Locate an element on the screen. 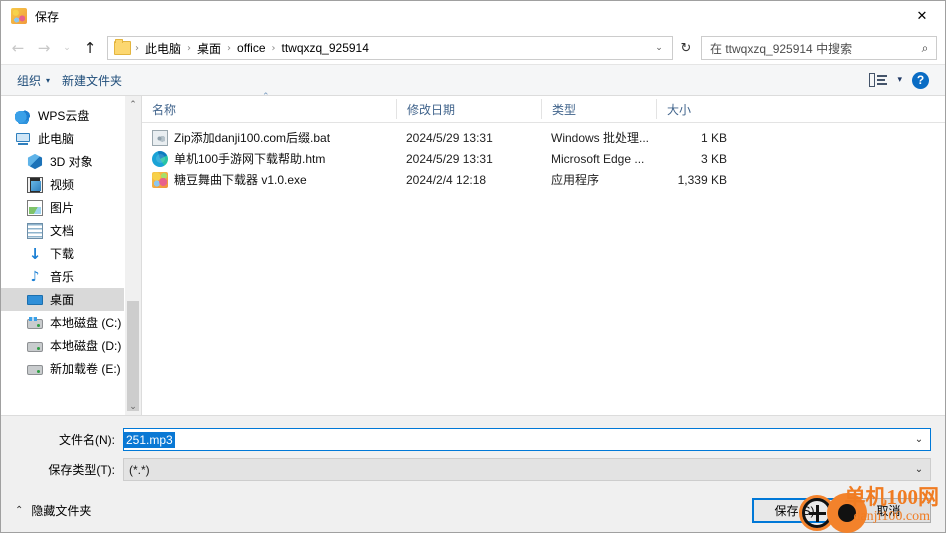 The width and height of the screenshot is (946, 533). scroll-down-icon: ⌄ is located at coordinates (133, 406).